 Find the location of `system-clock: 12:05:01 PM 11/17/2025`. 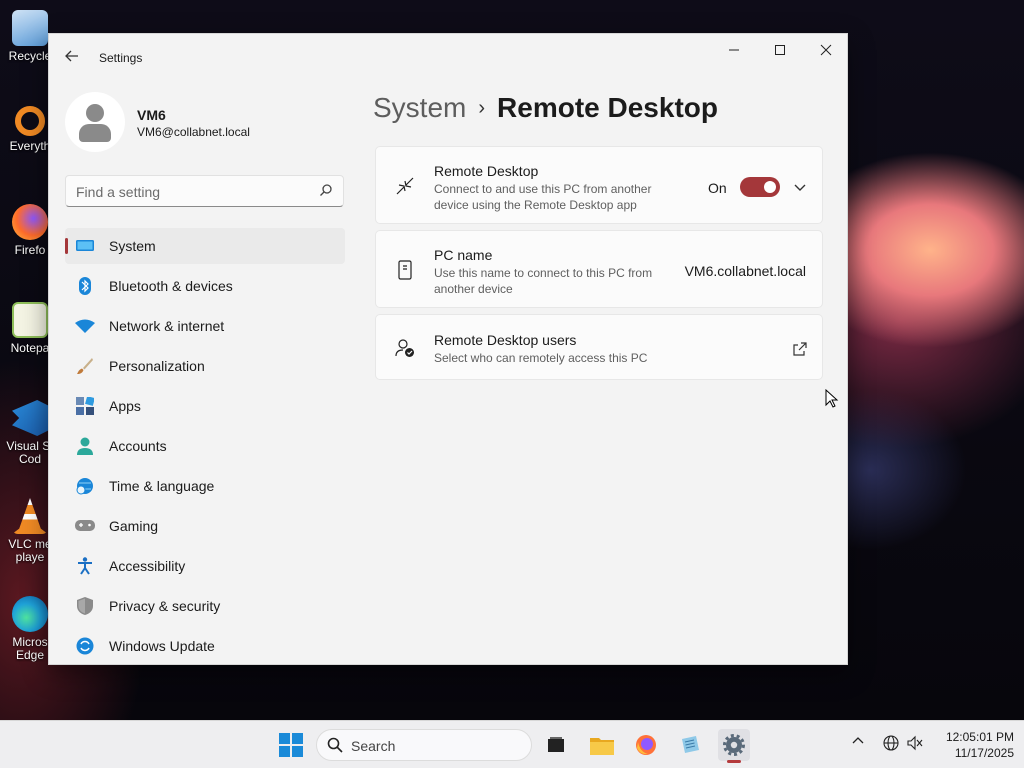

system-clock: 12:05:01 PM 11/17/2025 is located at coordinates (972, 745).